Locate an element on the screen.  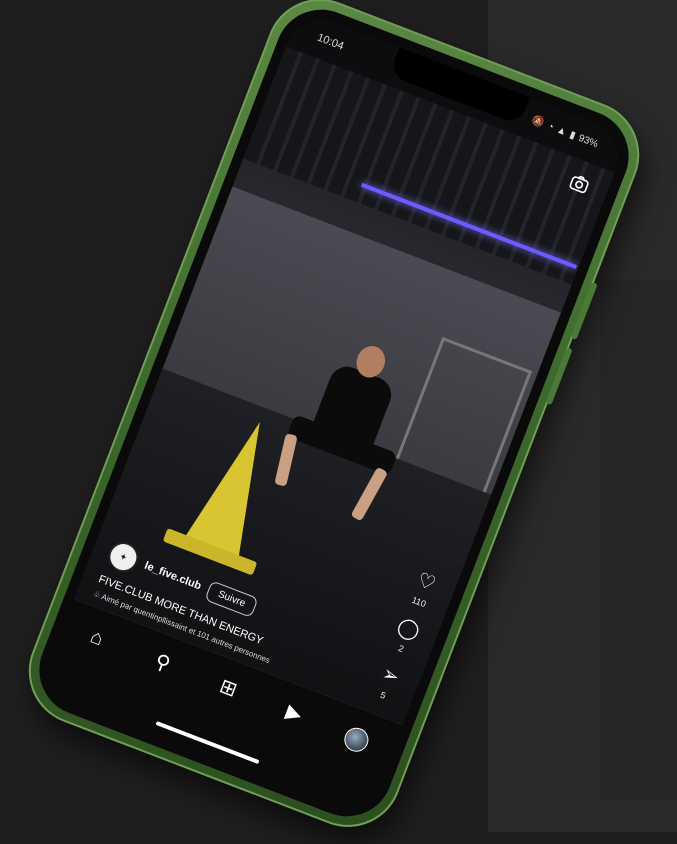
background-panel-shadow is located at coordinates (638, 540).